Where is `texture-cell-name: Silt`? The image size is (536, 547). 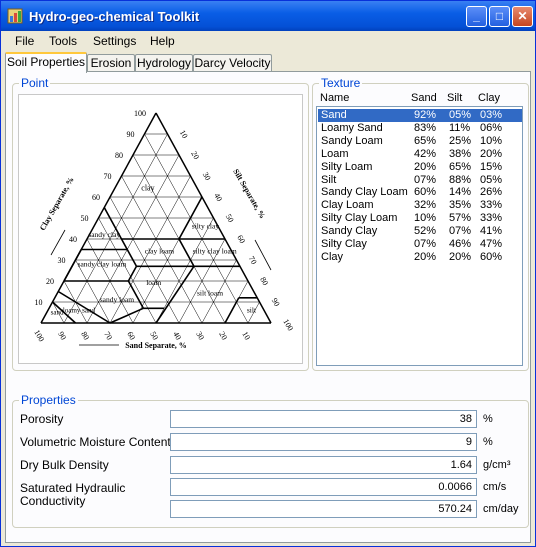
texture-cell-name: Silt is located at coordinates (329, 179).